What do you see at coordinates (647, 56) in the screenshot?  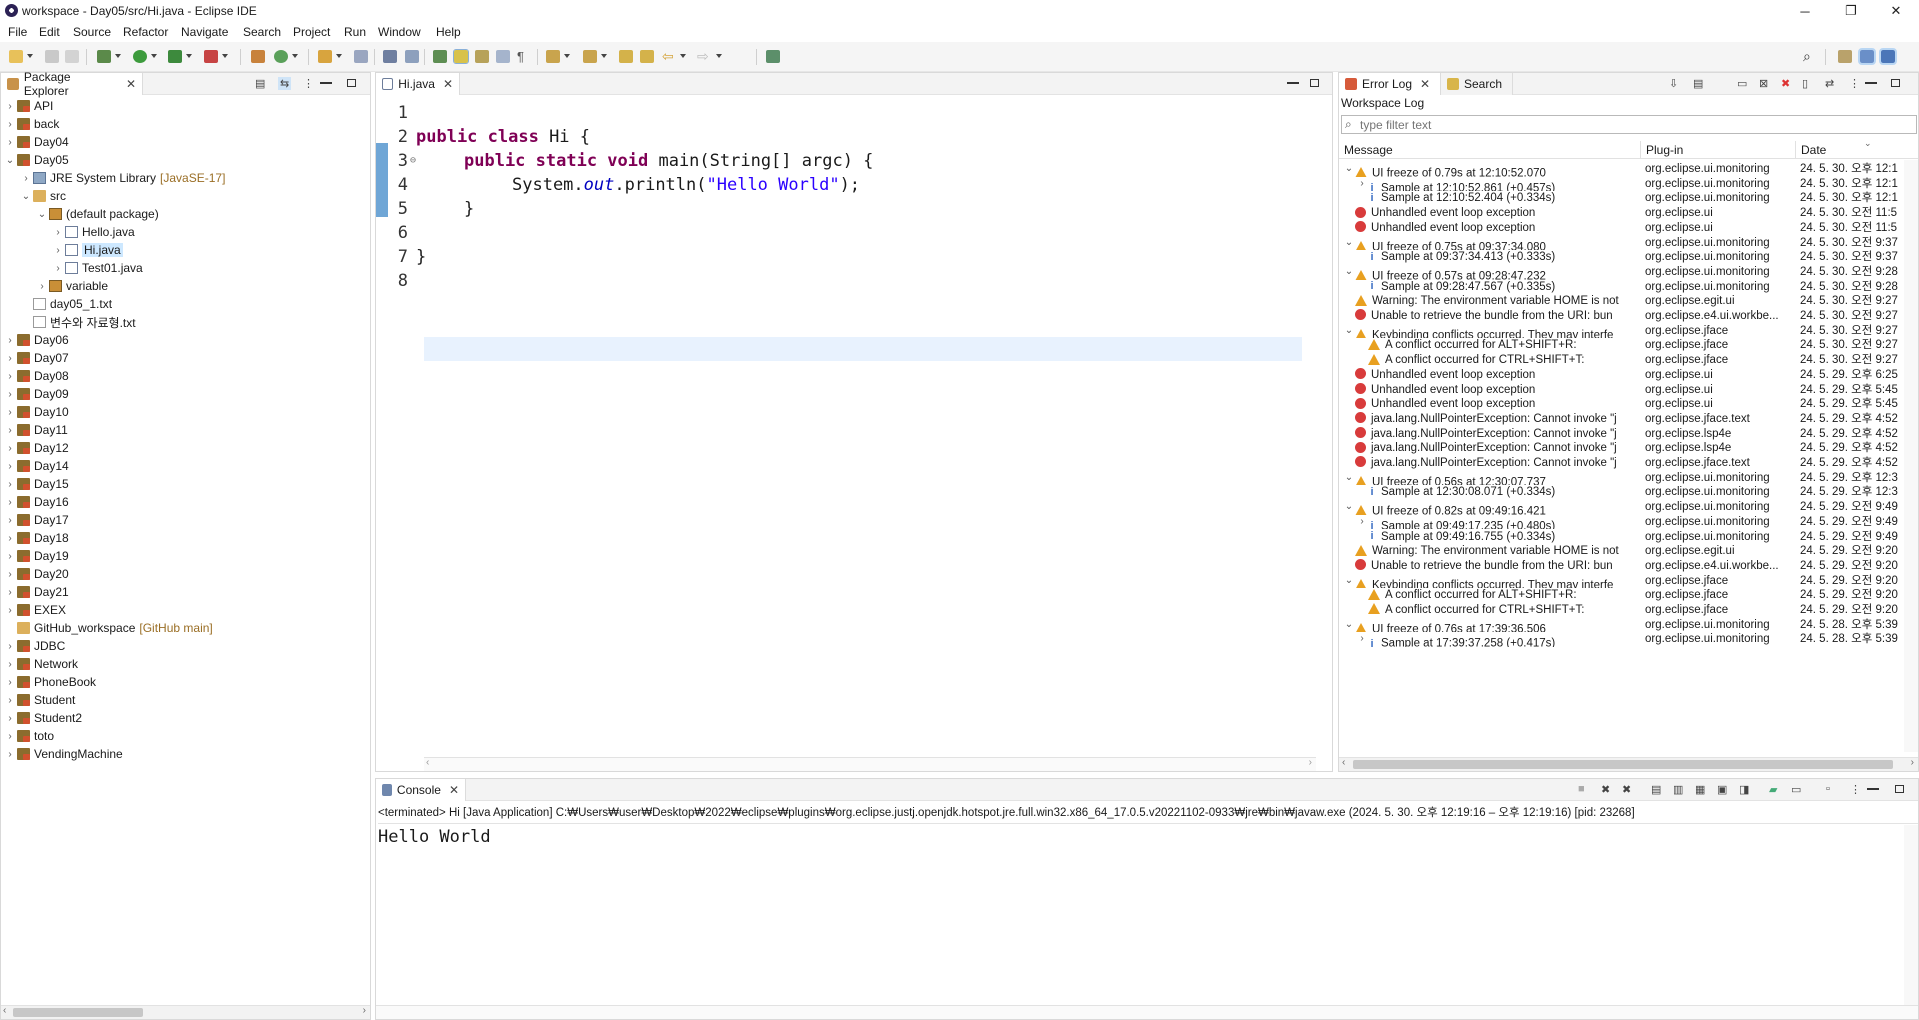 I see `forward-edit-icon` at bounding box center [647, 56].